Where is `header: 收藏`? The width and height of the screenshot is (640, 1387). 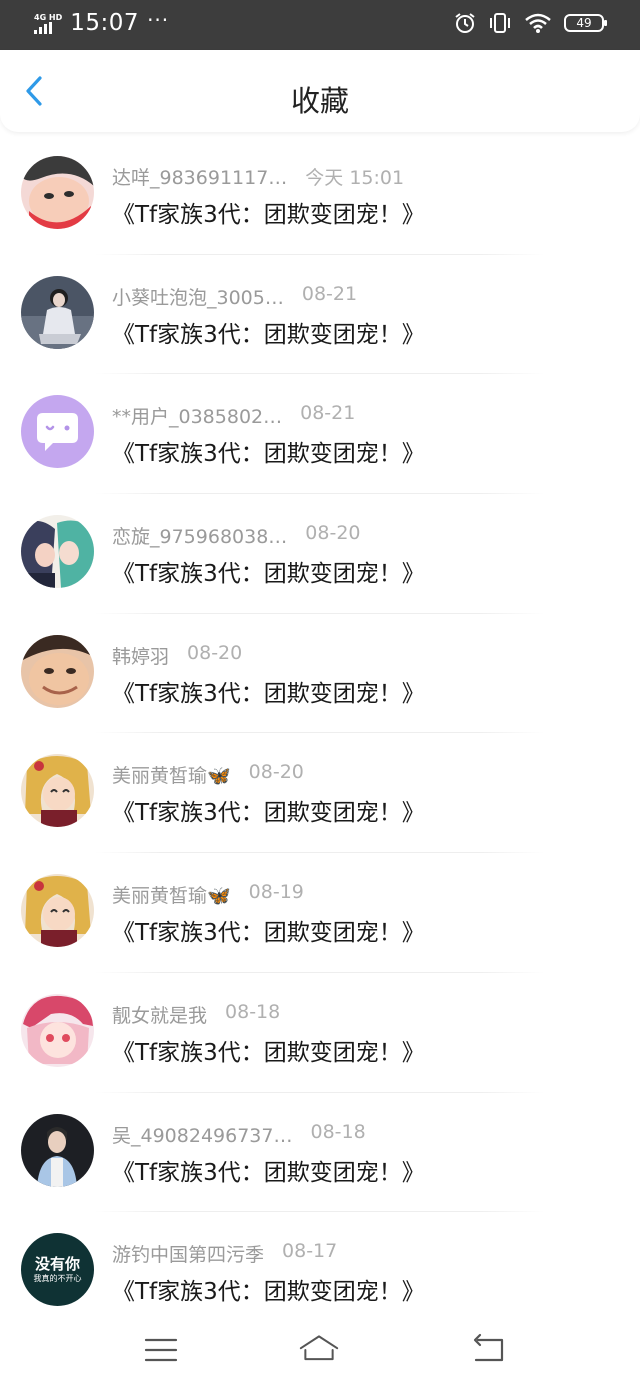 header: 收藏 is located at coordinates (320, 91).